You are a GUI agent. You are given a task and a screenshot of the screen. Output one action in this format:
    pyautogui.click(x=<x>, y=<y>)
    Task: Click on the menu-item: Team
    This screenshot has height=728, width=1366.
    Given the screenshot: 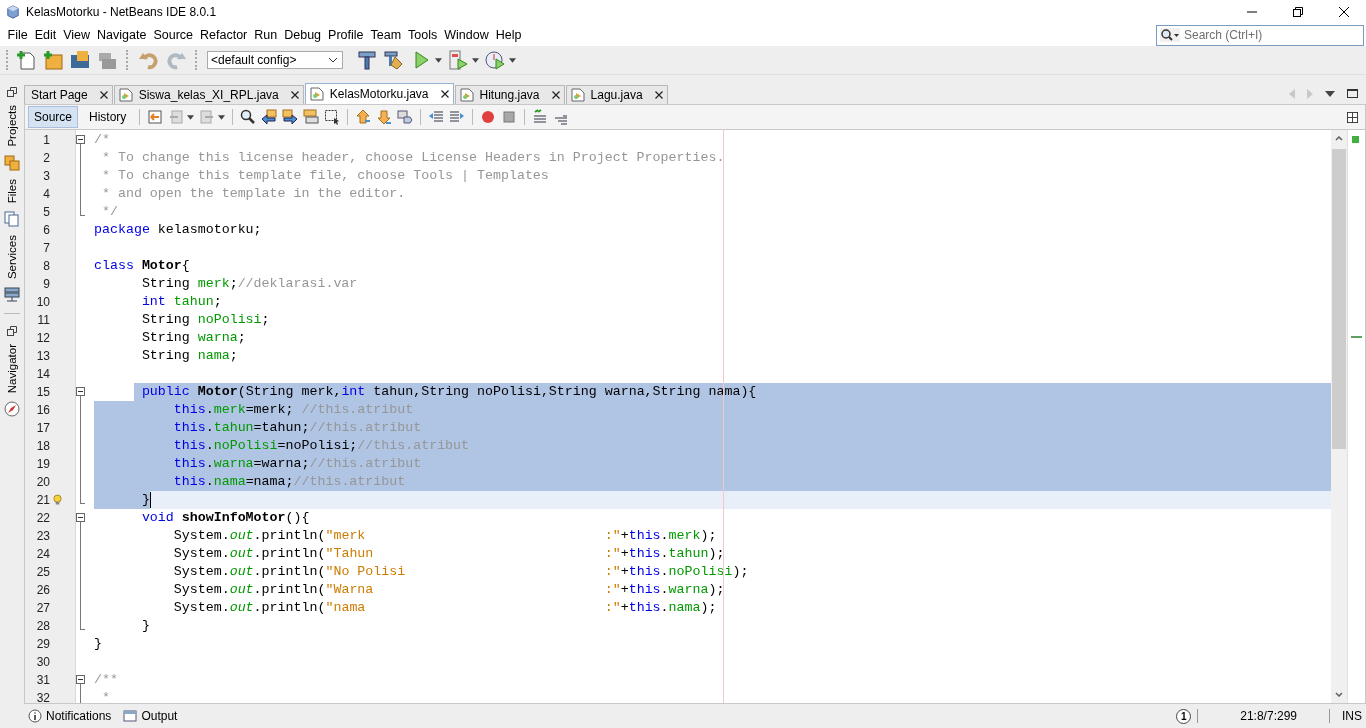 What is the action you would take?
    pyautogui.click(x=386, y=35)
    